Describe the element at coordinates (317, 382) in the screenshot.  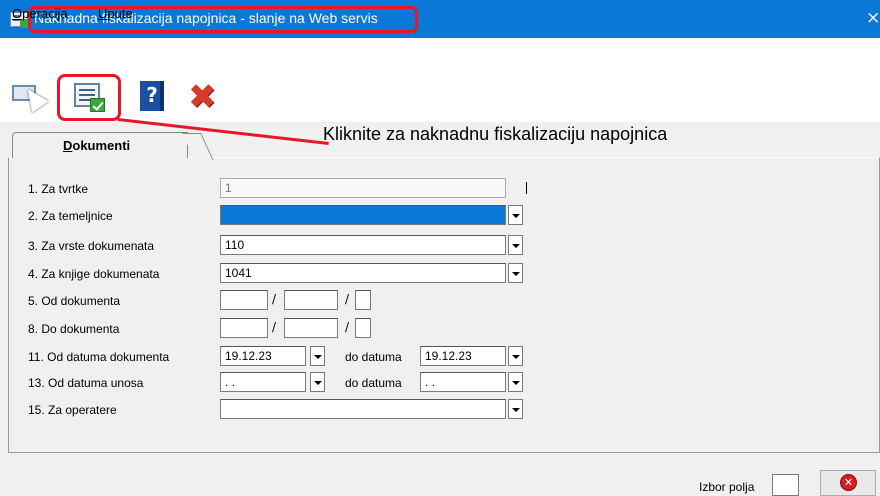
I see `od-datuma-unosa-dropdown` at that location.